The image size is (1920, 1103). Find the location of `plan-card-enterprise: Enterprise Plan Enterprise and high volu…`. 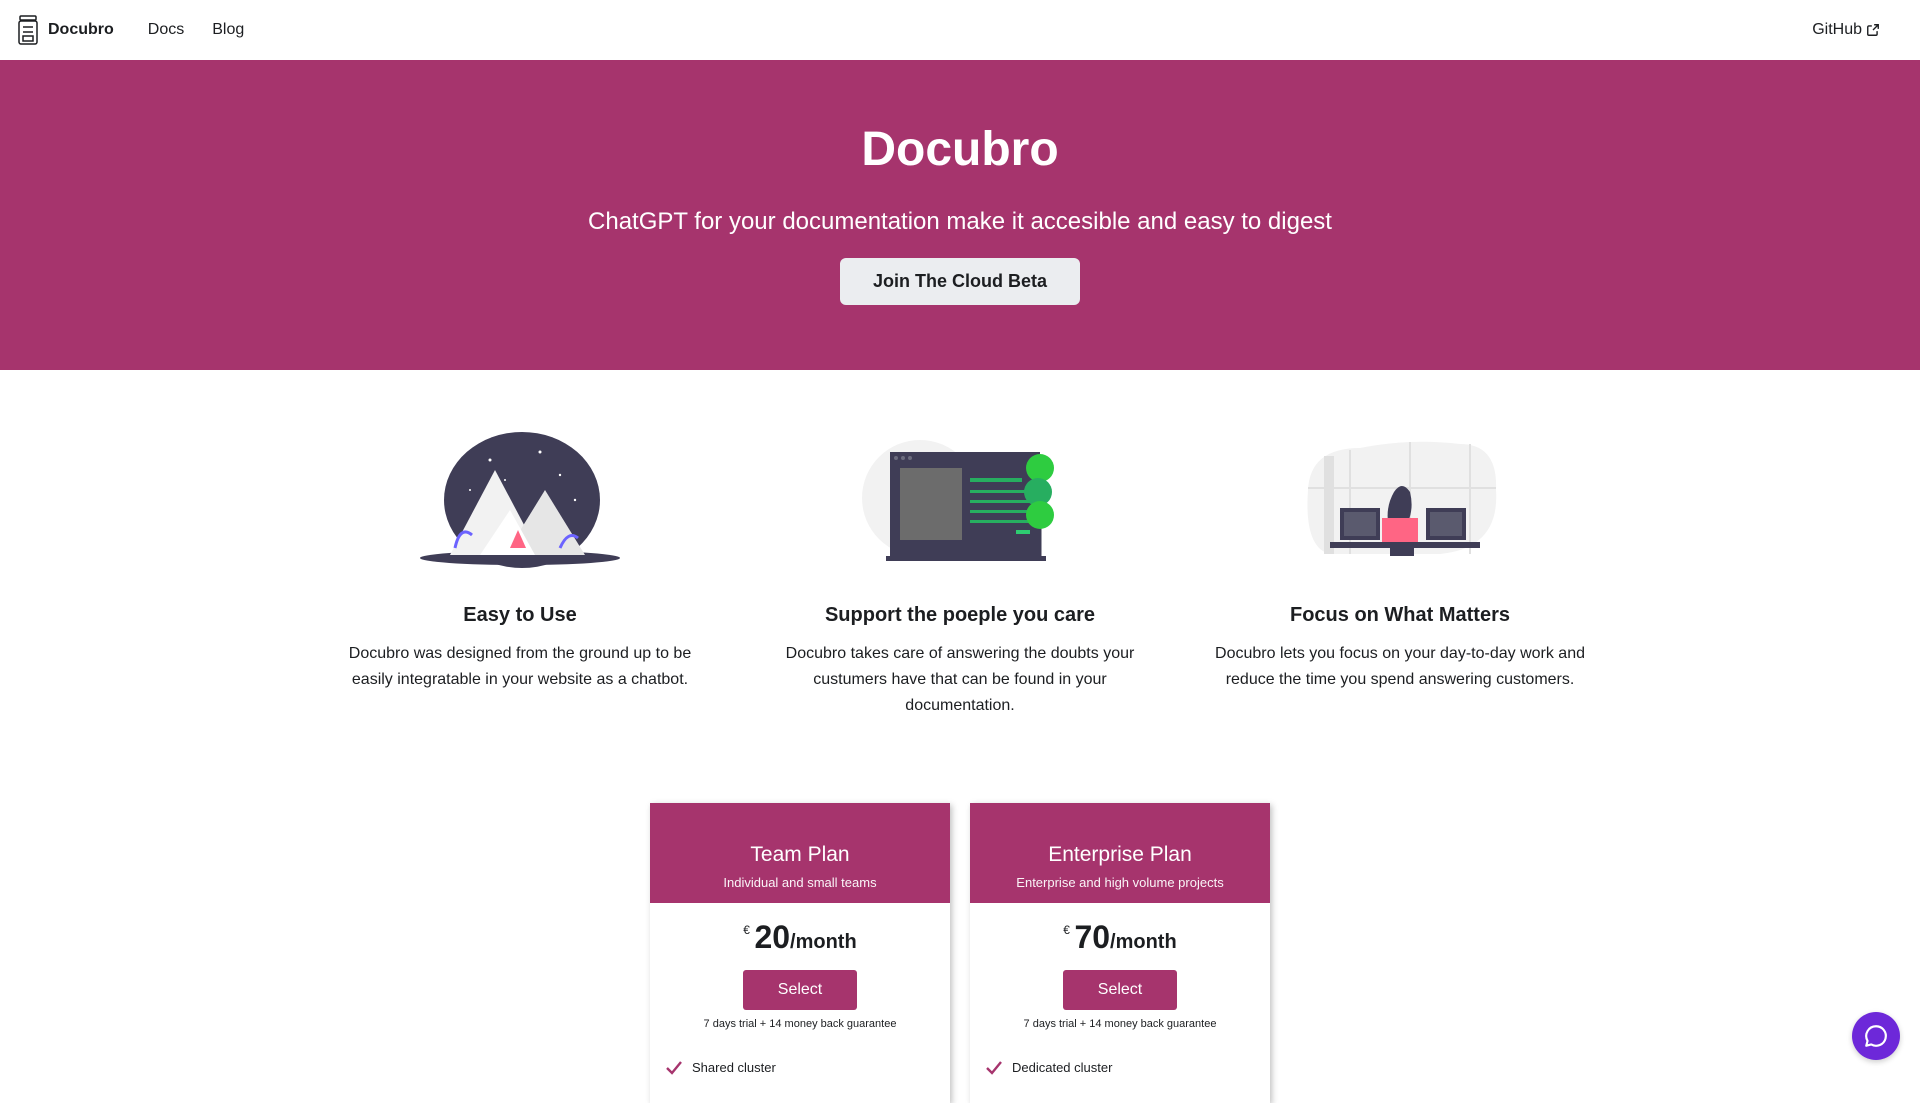

plan-card-enterprise: Enterprise Plan Enterprise and high volu… is located at coordinates (1120, 953).